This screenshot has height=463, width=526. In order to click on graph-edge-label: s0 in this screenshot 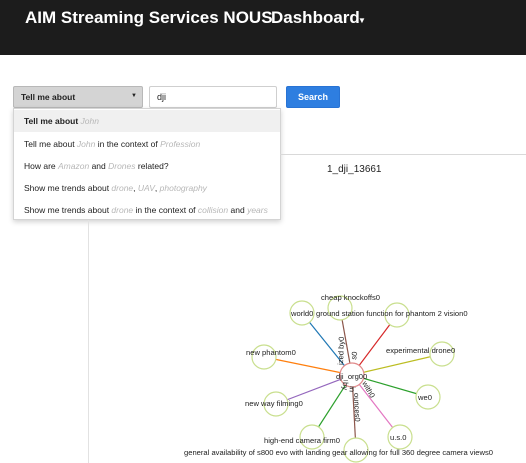, I will do `click(354, 355)`.